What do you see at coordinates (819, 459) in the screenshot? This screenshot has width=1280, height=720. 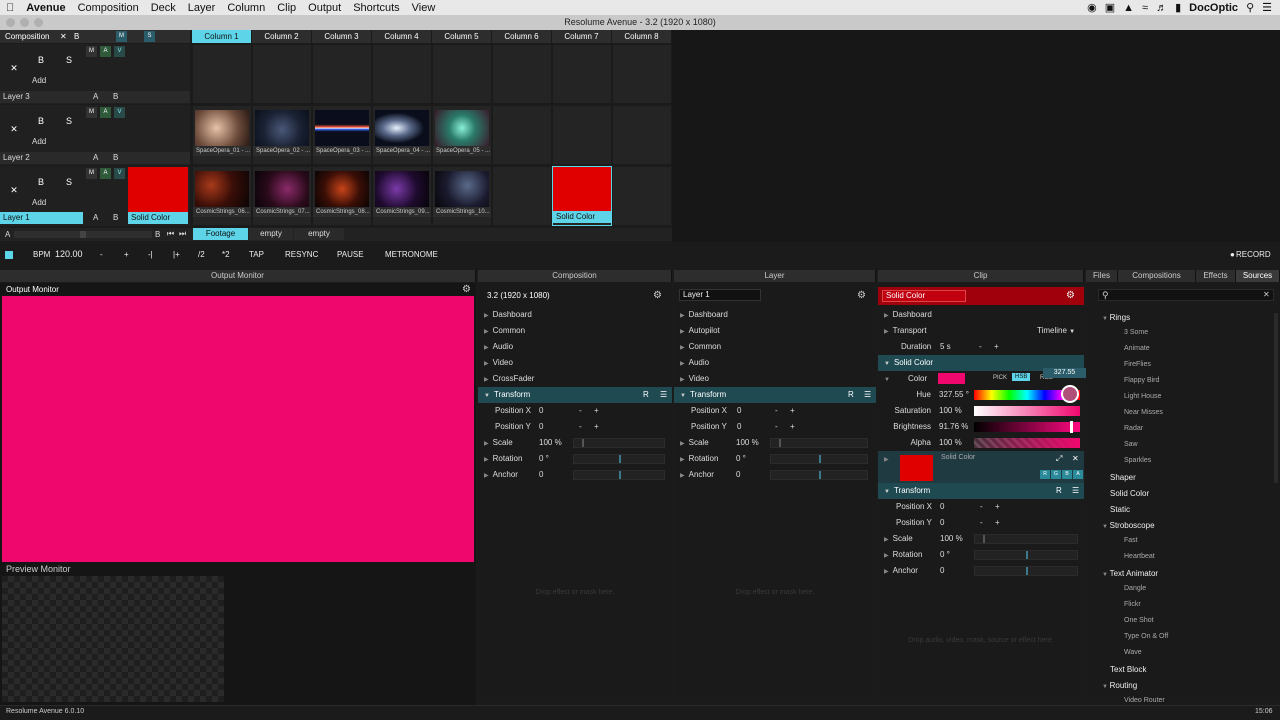 I see `layer-rotation-slider` at bounding box center [819, 459].